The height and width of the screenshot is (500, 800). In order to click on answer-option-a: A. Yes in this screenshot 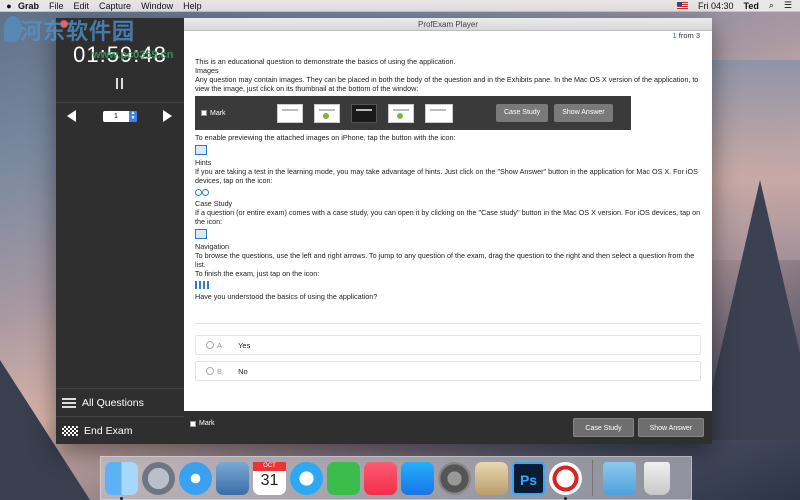, I will do `click(448, 345)`.